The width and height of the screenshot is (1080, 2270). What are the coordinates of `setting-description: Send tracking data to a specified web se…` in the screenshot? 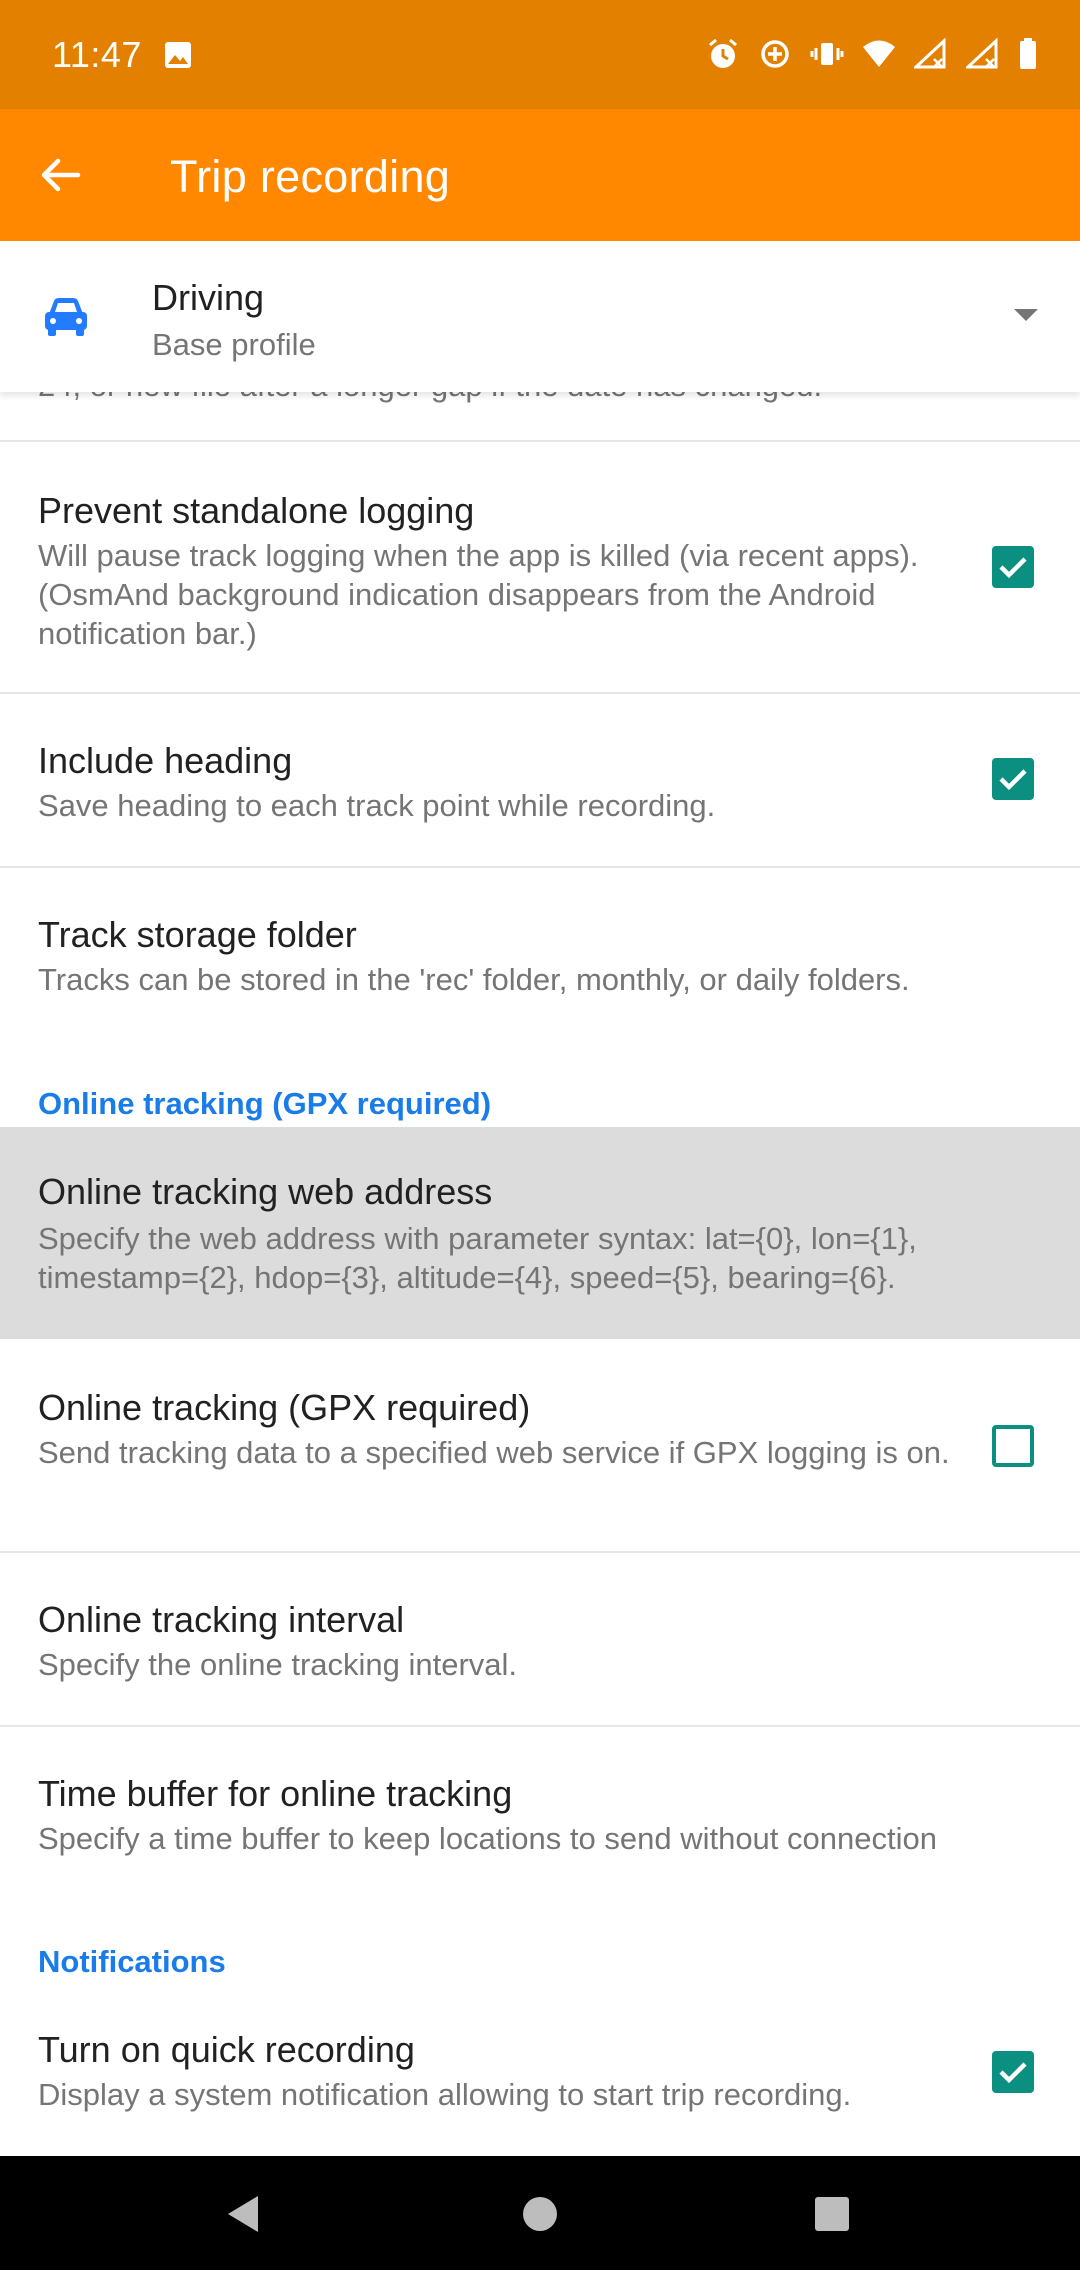 It's located at (494, 1452).